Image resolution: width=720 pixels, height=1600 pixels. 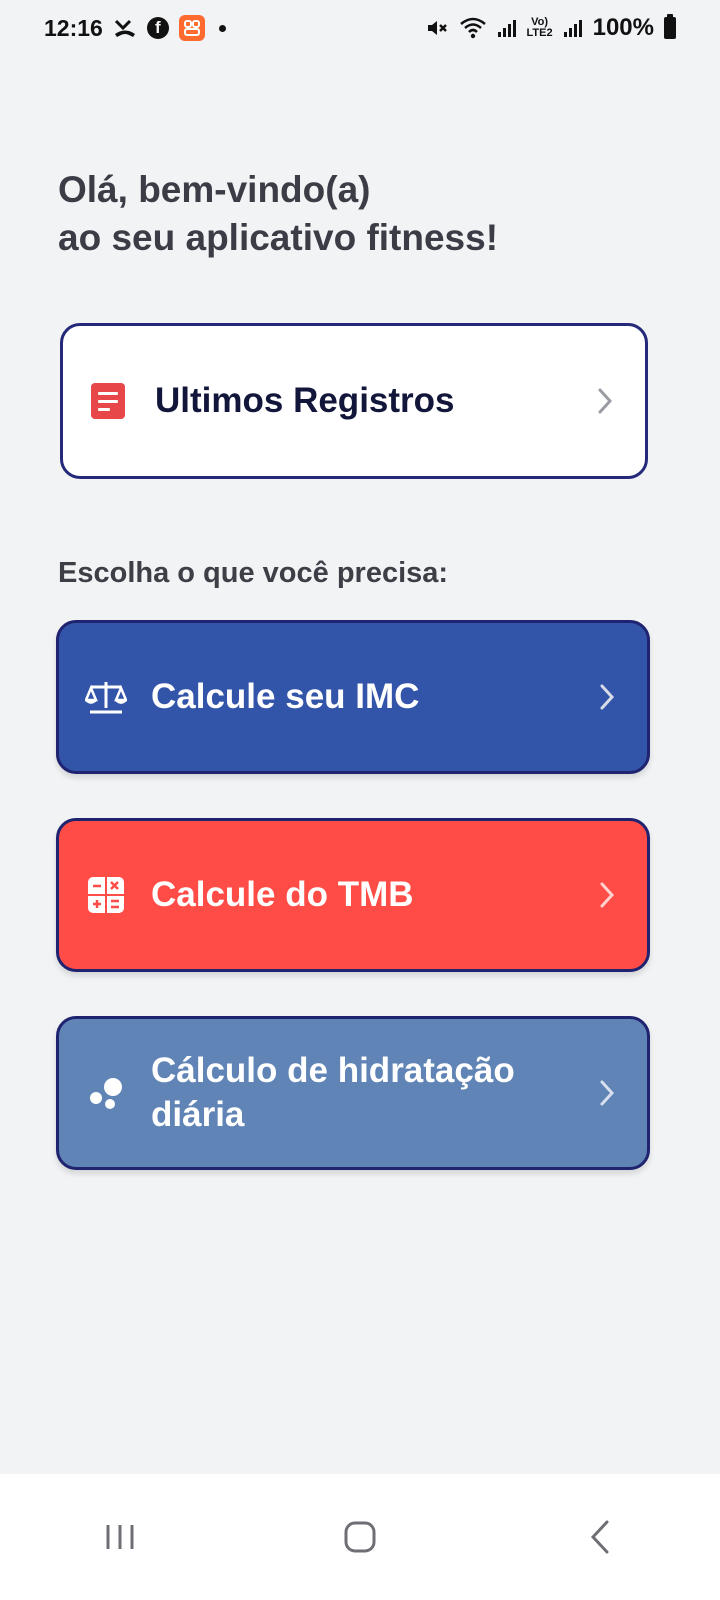 I want to click on status-bar-right: Vo) LTE2 100%, so click(x=550, y=28).